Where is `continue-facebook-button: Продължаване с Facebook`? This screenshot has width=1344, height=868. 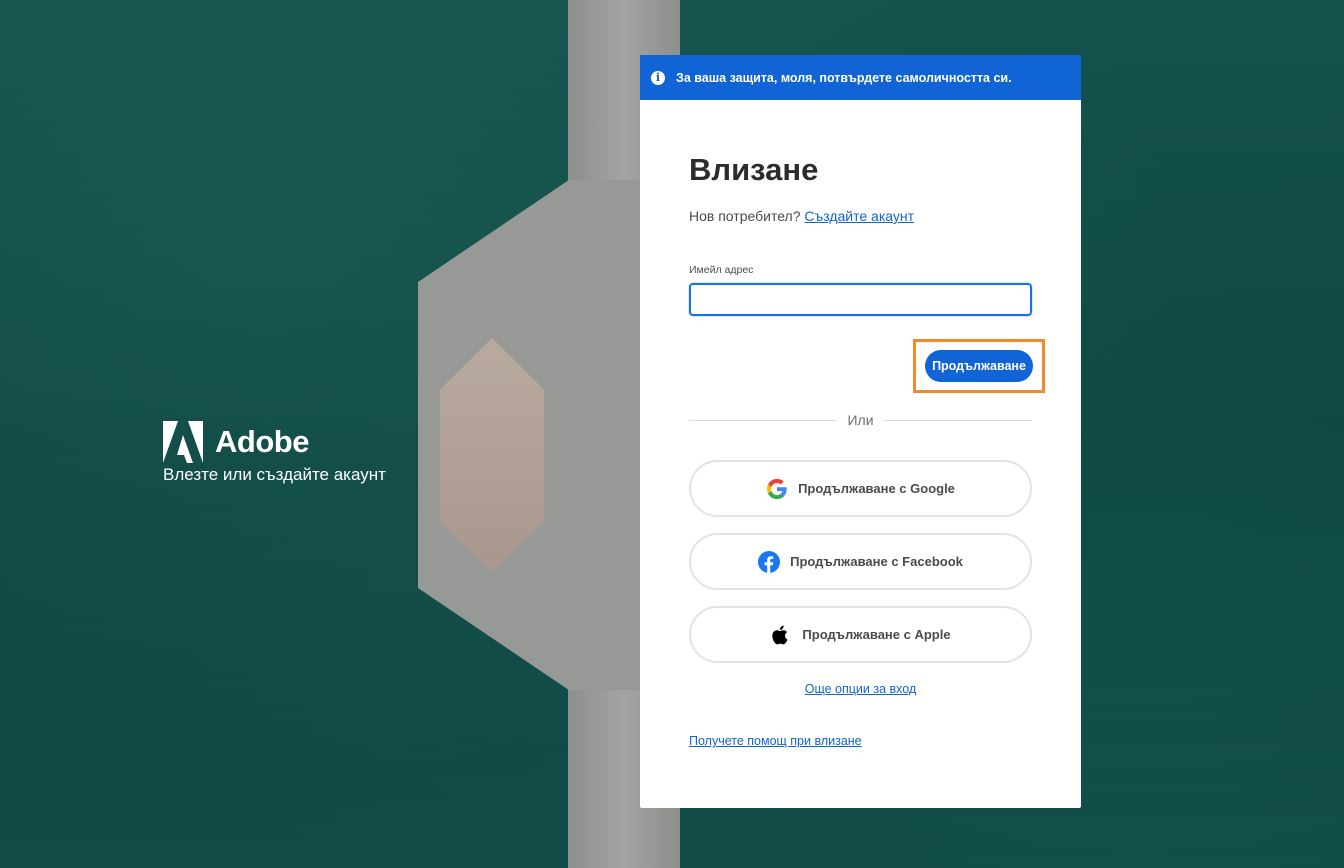
continue-facebook-button: Продължаване с Facebook is located at coordinates (860, 561).